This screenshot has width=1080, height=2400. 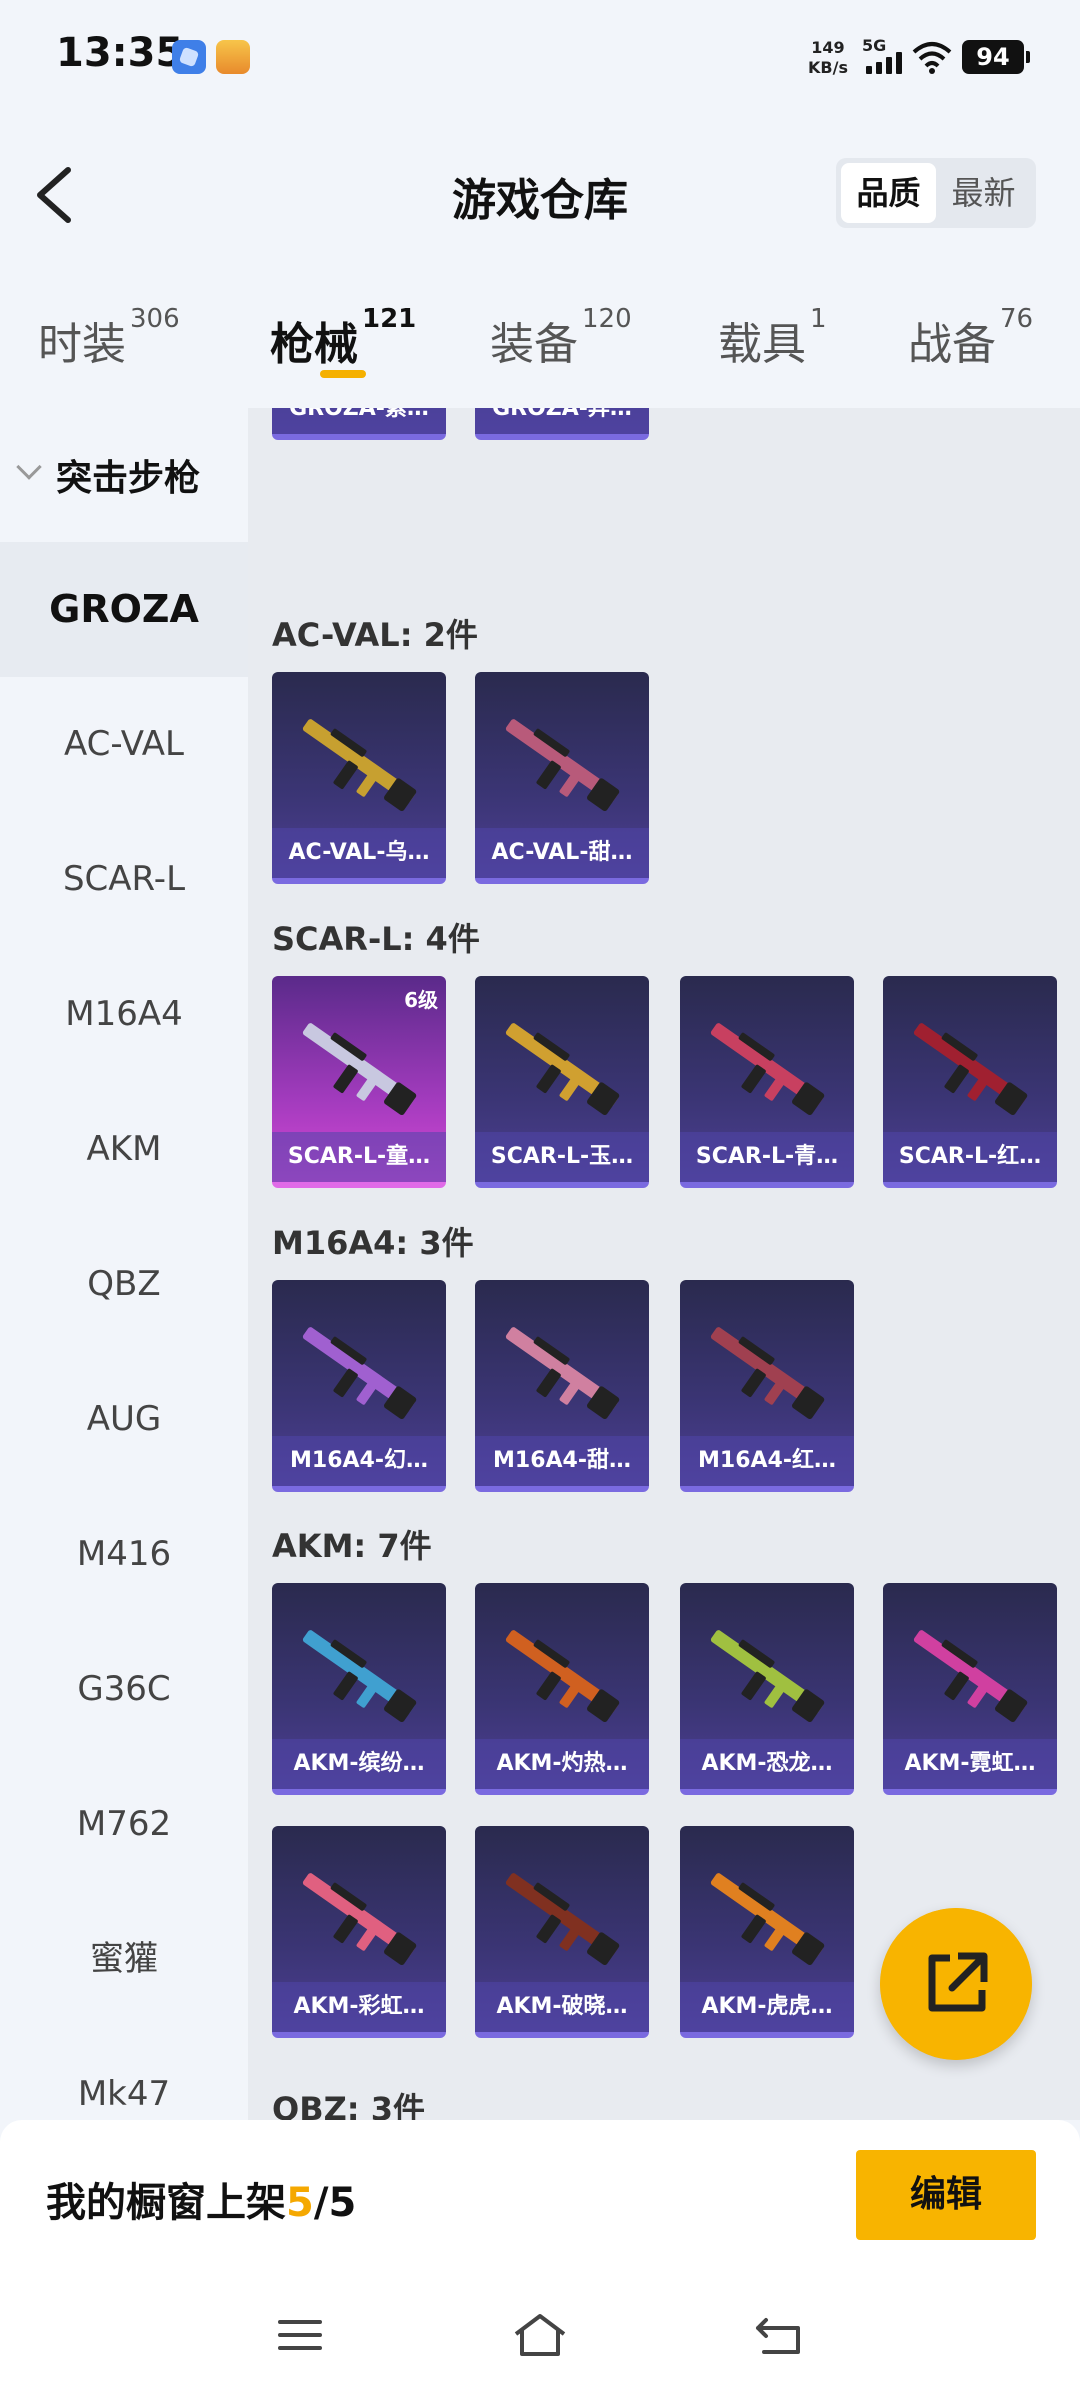 I want to click on network-speed: 149 KB/s, so click(x=828, y=58).